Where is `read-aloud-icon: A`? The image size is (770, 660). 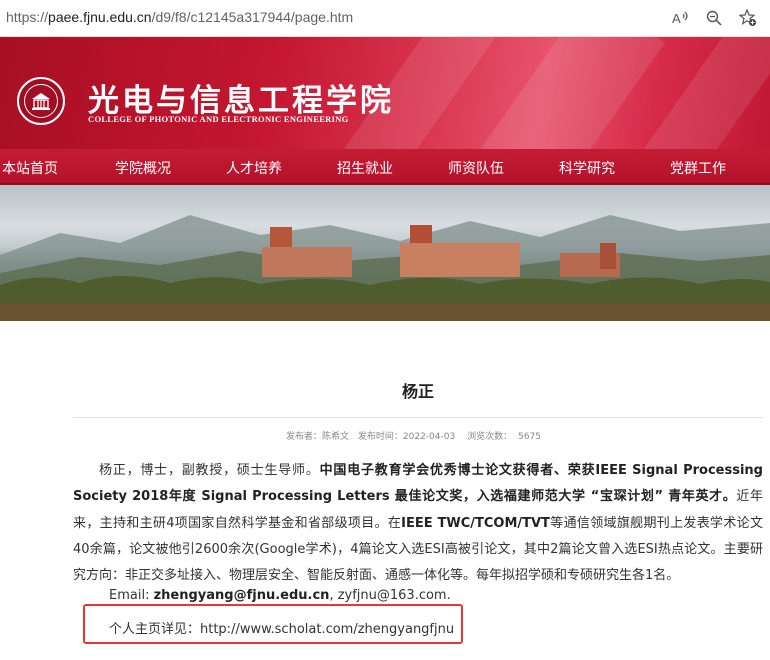
read-aloud-icon: A is located at coordinates (680, 18).